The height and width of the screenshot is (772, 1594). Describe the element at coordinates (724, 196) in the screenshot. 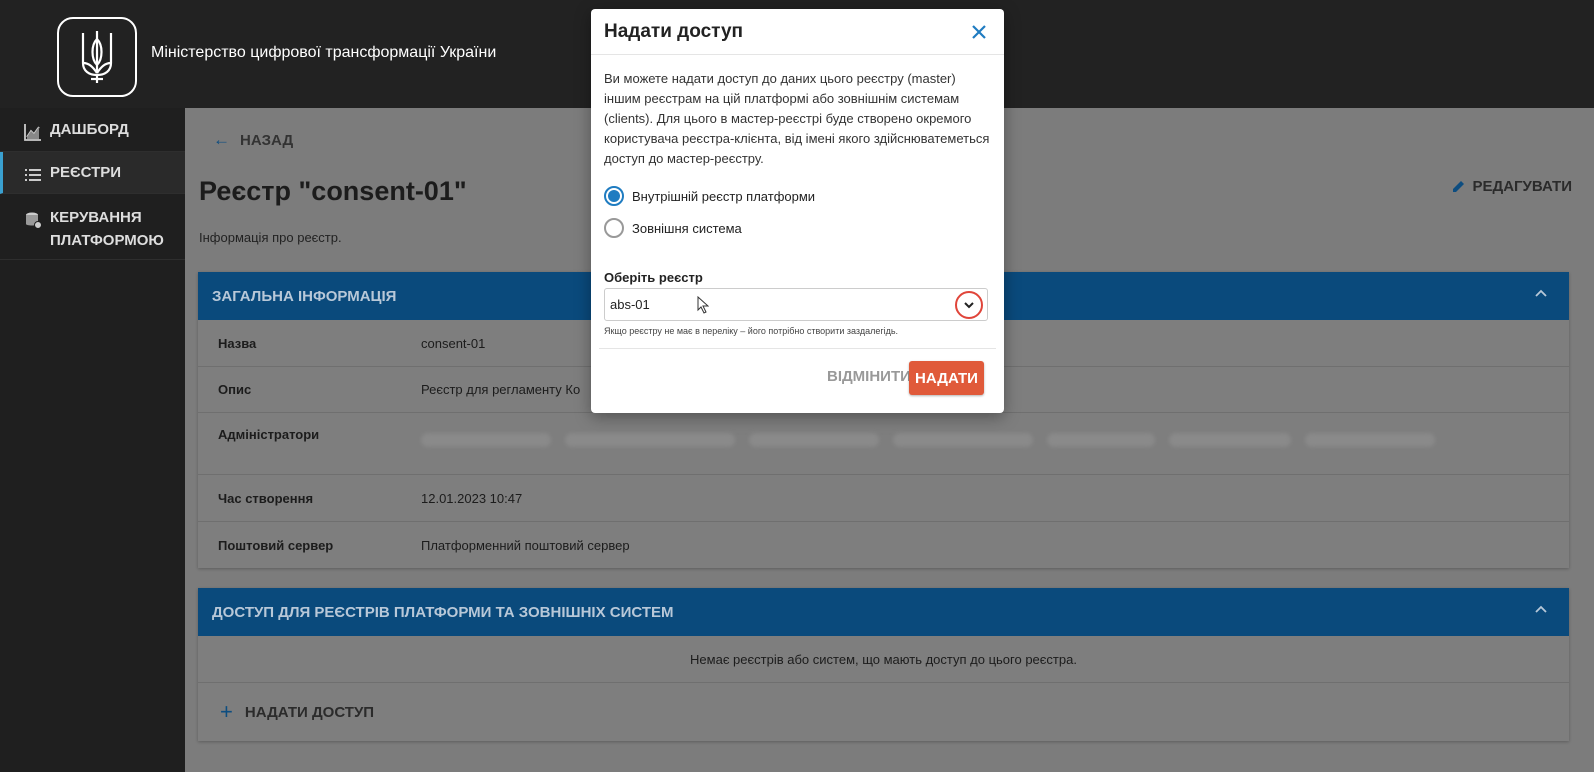

I see `radio-label: Внутрішній реєстр платформи` at that location.